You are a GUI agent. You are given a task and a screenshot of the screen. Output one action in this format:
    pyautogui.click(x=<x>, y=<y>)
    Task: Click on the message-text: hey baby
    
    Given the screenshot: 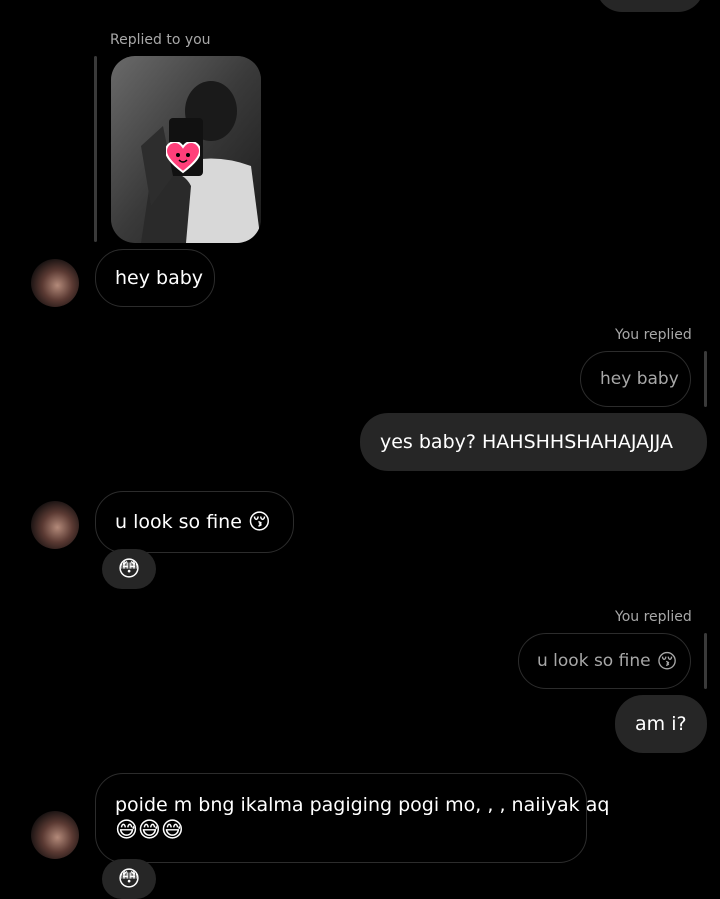 What is the action you would take?
    pyautogui.click(x=159, y=278)
    